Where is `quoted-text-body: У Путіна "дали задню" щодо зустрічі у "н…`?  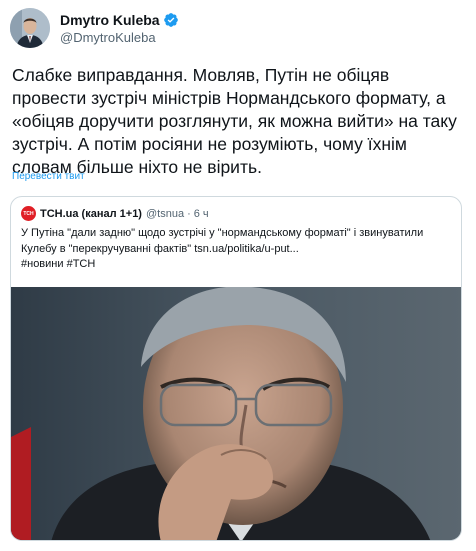
quoted-text-body: У Путіна "дали задню" щодо зустрічі у "н… is located at coordinates (222, 241).